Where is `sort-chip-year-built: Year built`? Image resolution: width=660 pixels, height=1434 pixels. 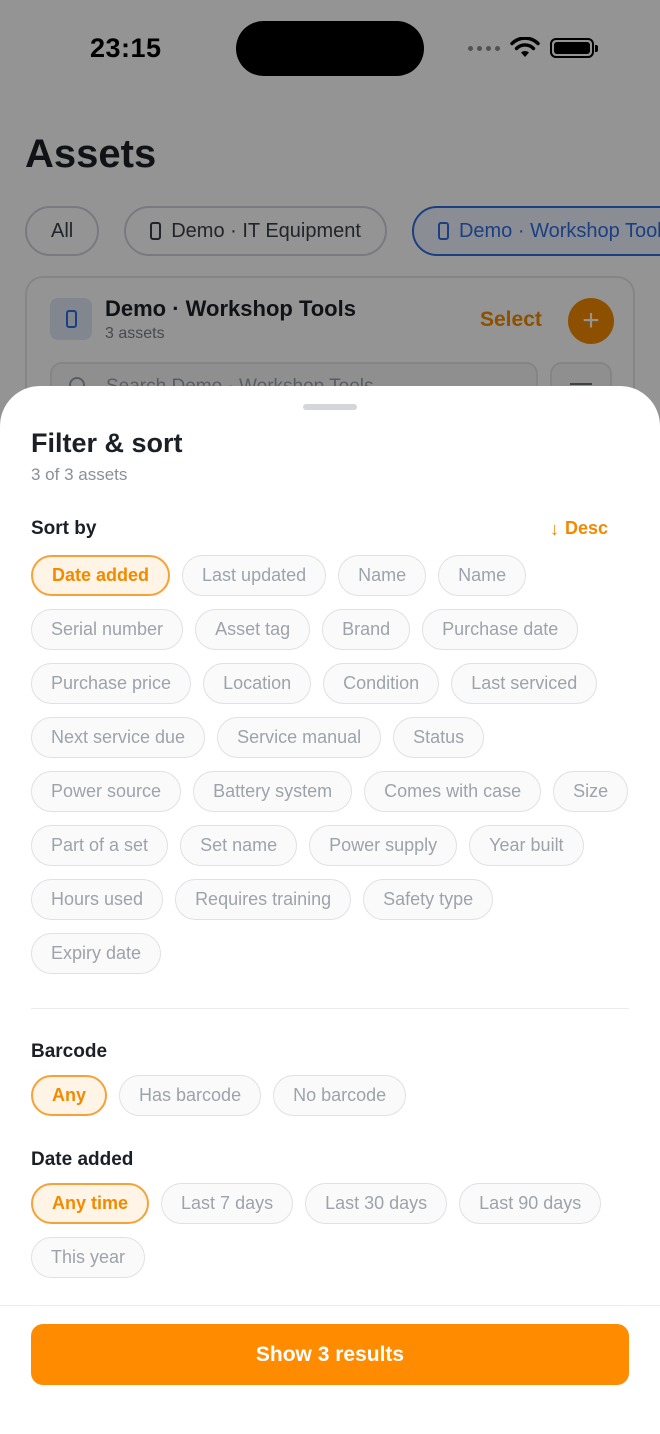 sort-chip-year-built: Year built is located at coordinates (526, 845).